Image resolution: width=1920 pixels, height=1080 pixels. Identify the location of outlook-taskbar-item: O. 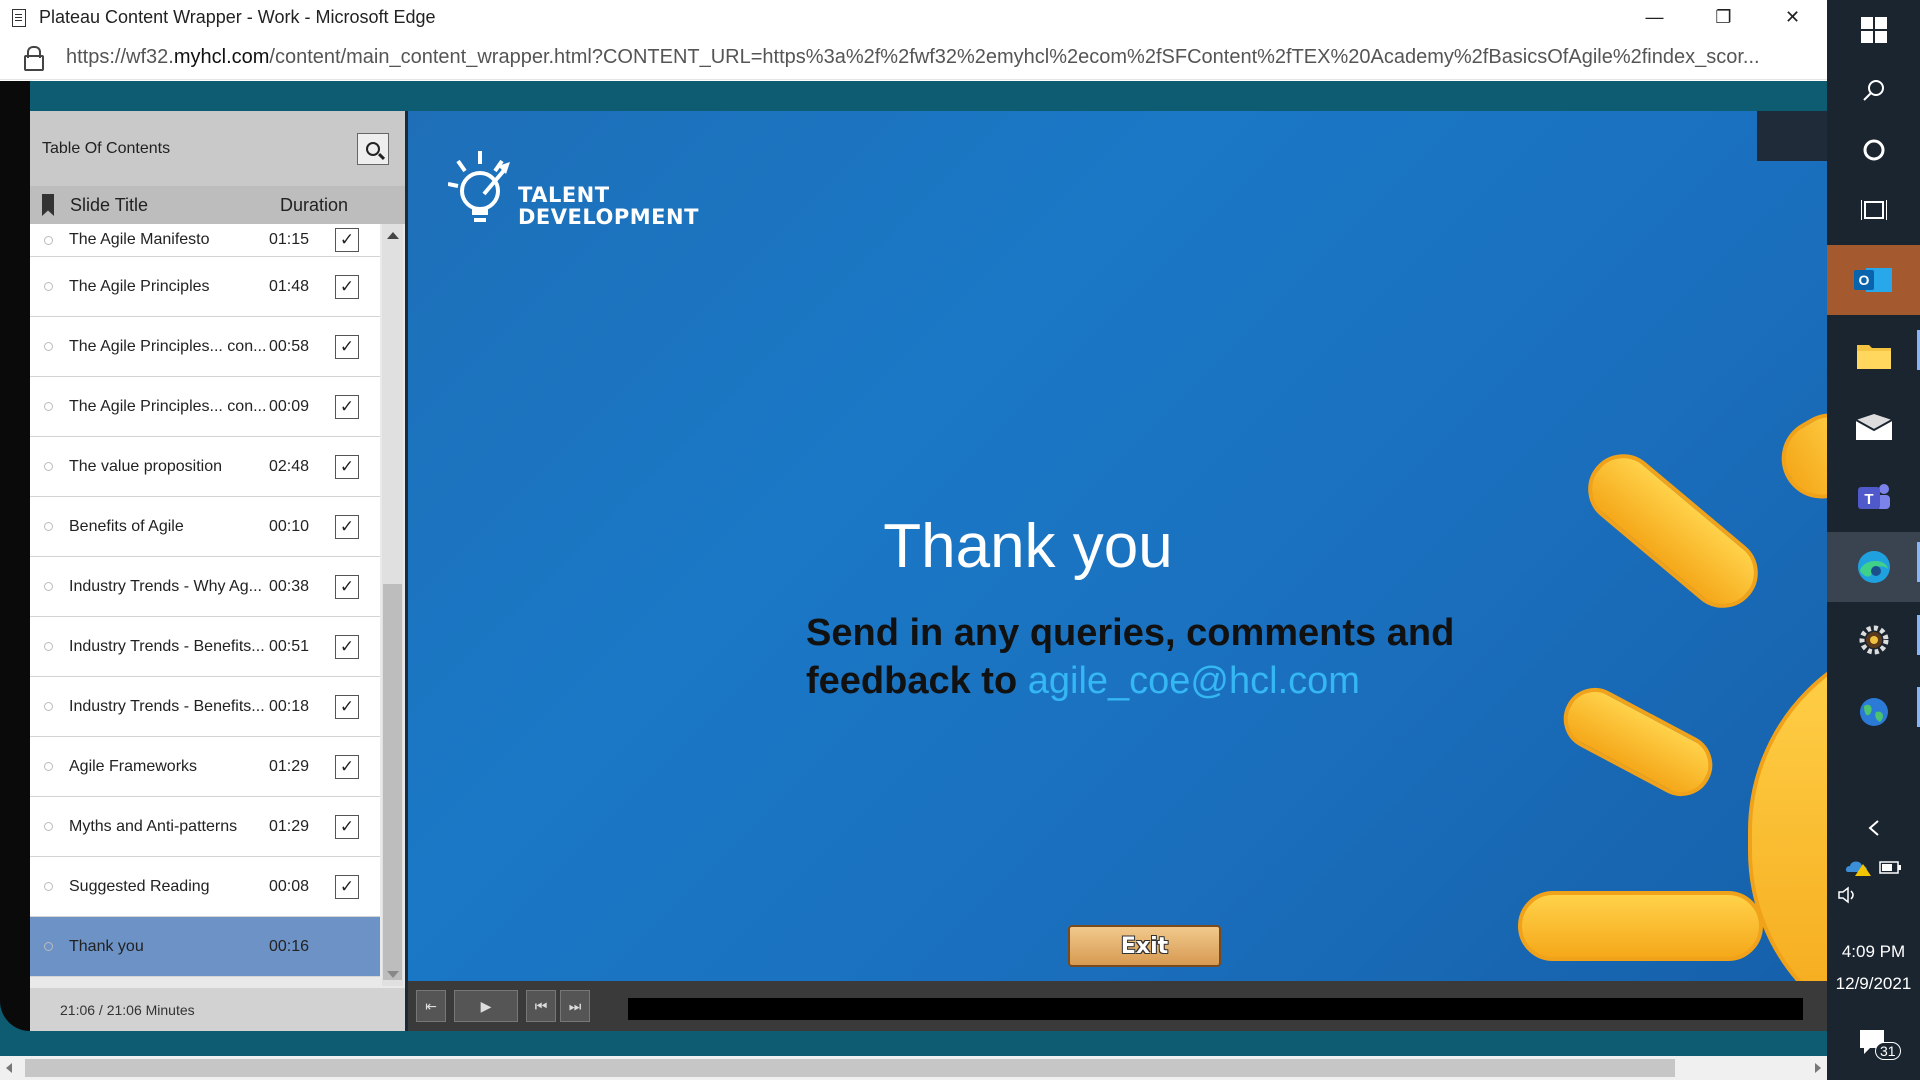
(1873, 280).